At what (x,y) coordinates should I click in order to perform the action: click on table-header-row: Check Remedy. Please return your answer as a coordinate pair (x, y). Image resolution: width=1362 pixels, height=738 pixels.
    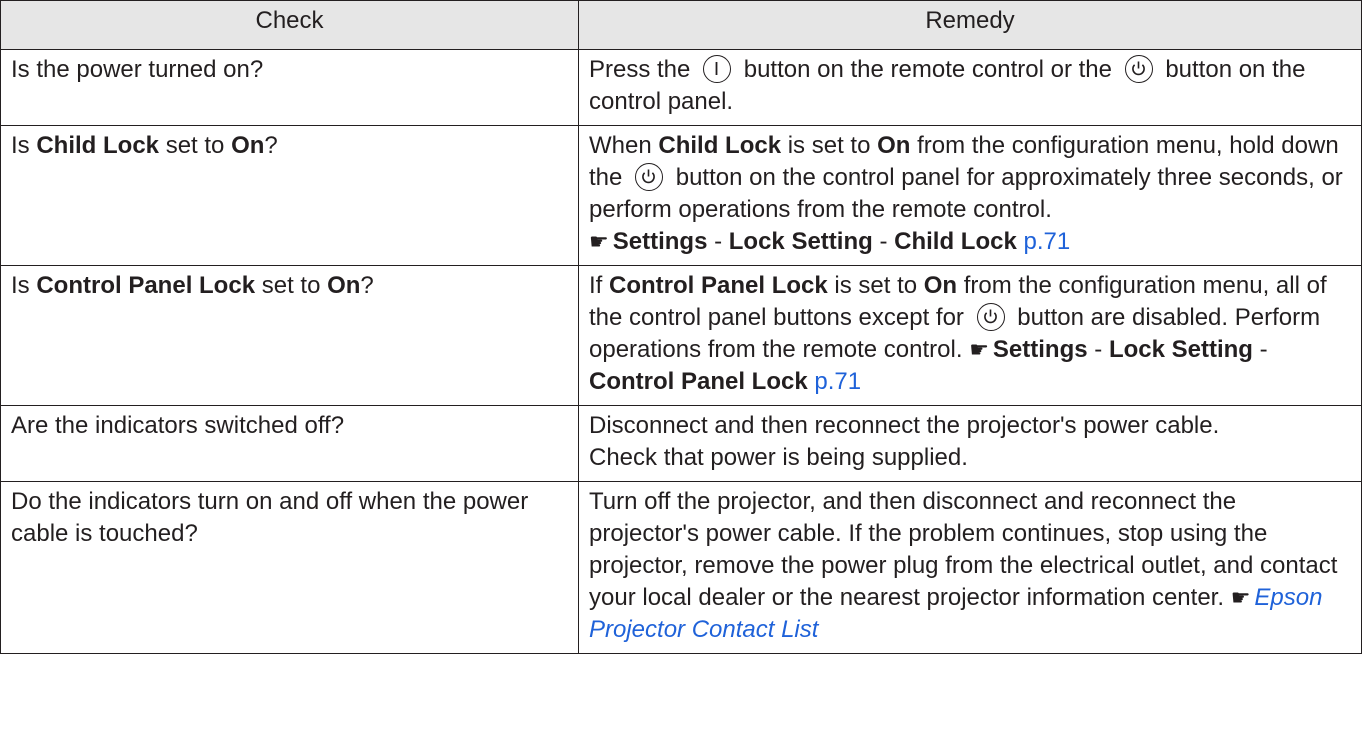
    Looking at the image, I should click on (681, 25).